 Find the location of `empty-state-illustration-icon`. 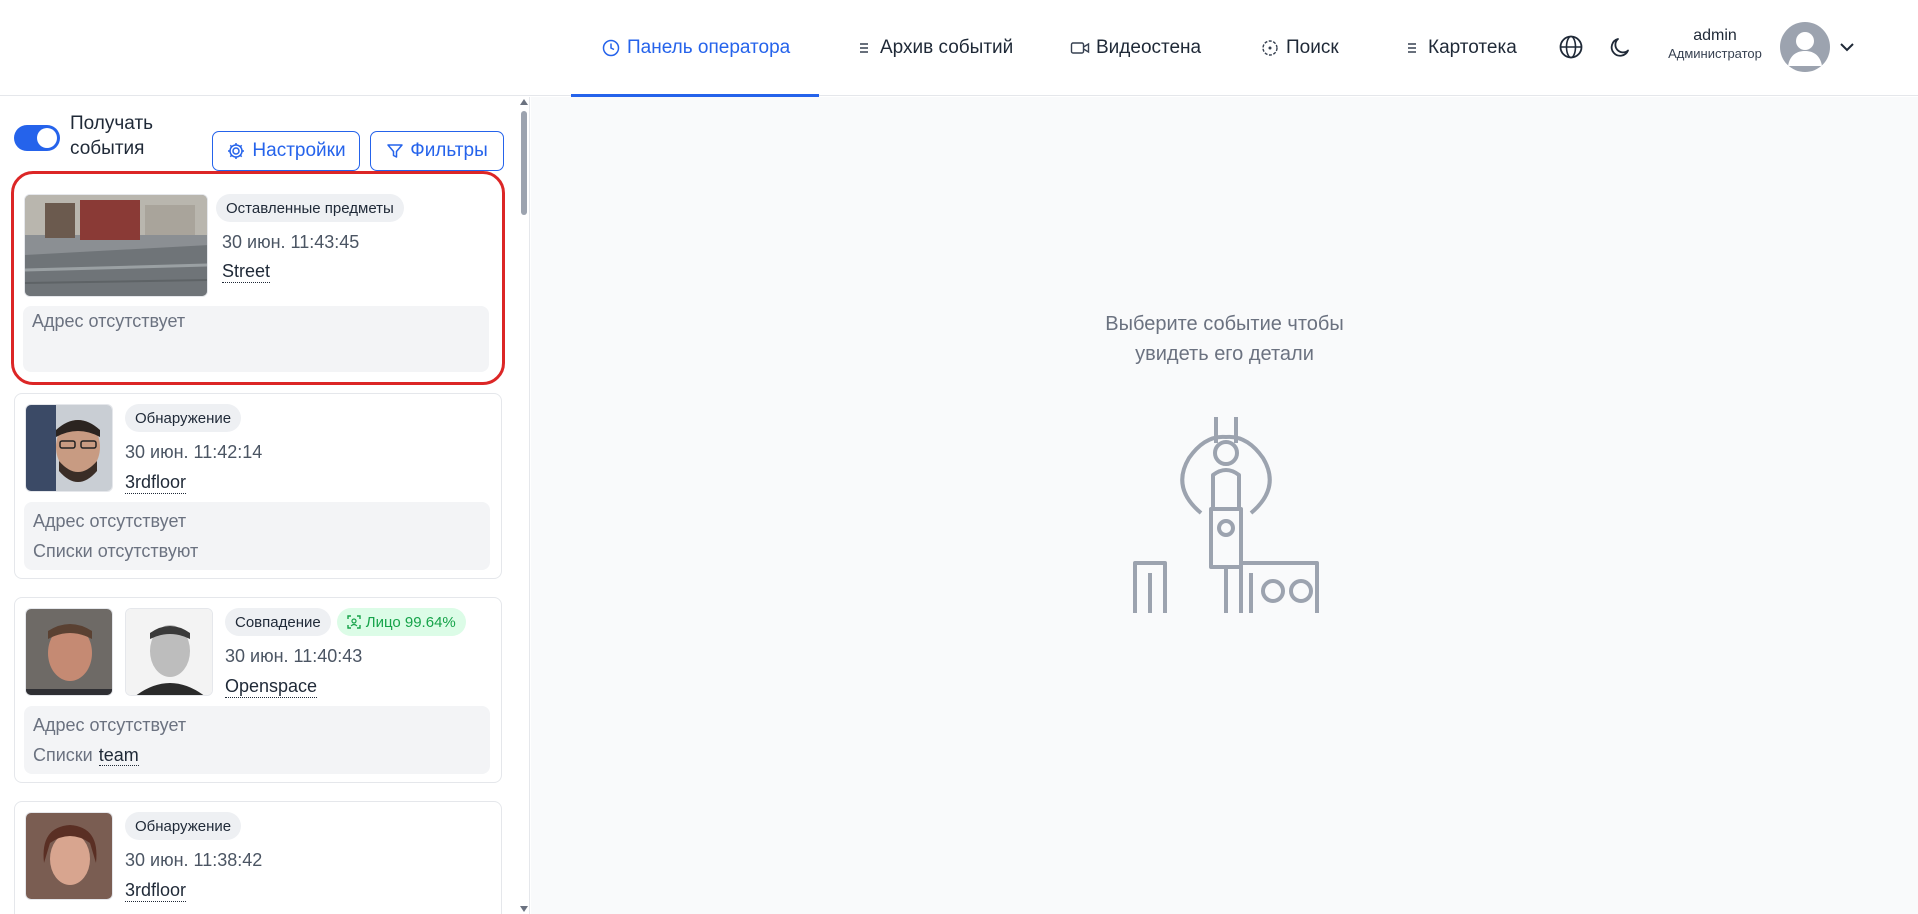

empty-state-illustration-icon is located at coordinates (1226, 515).